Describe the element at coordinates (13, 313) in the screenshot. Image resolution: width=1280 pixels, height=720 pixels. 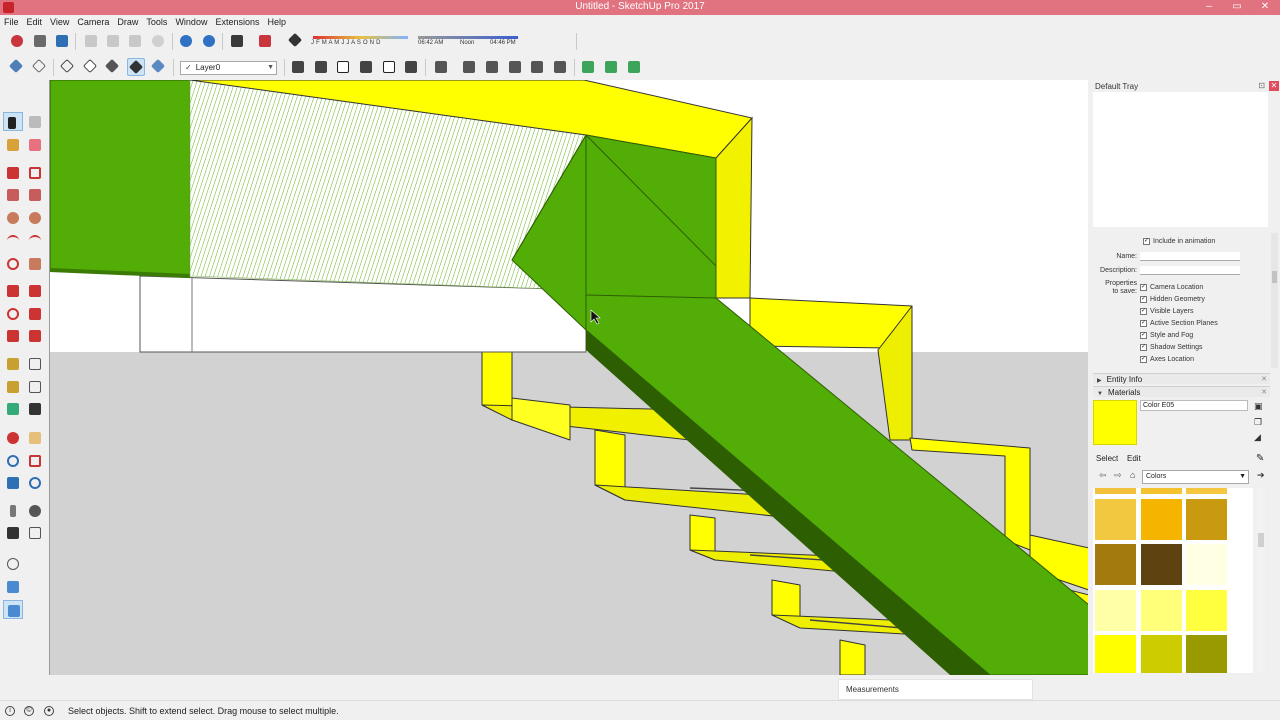
I see `rotate-tool-button` at that location.